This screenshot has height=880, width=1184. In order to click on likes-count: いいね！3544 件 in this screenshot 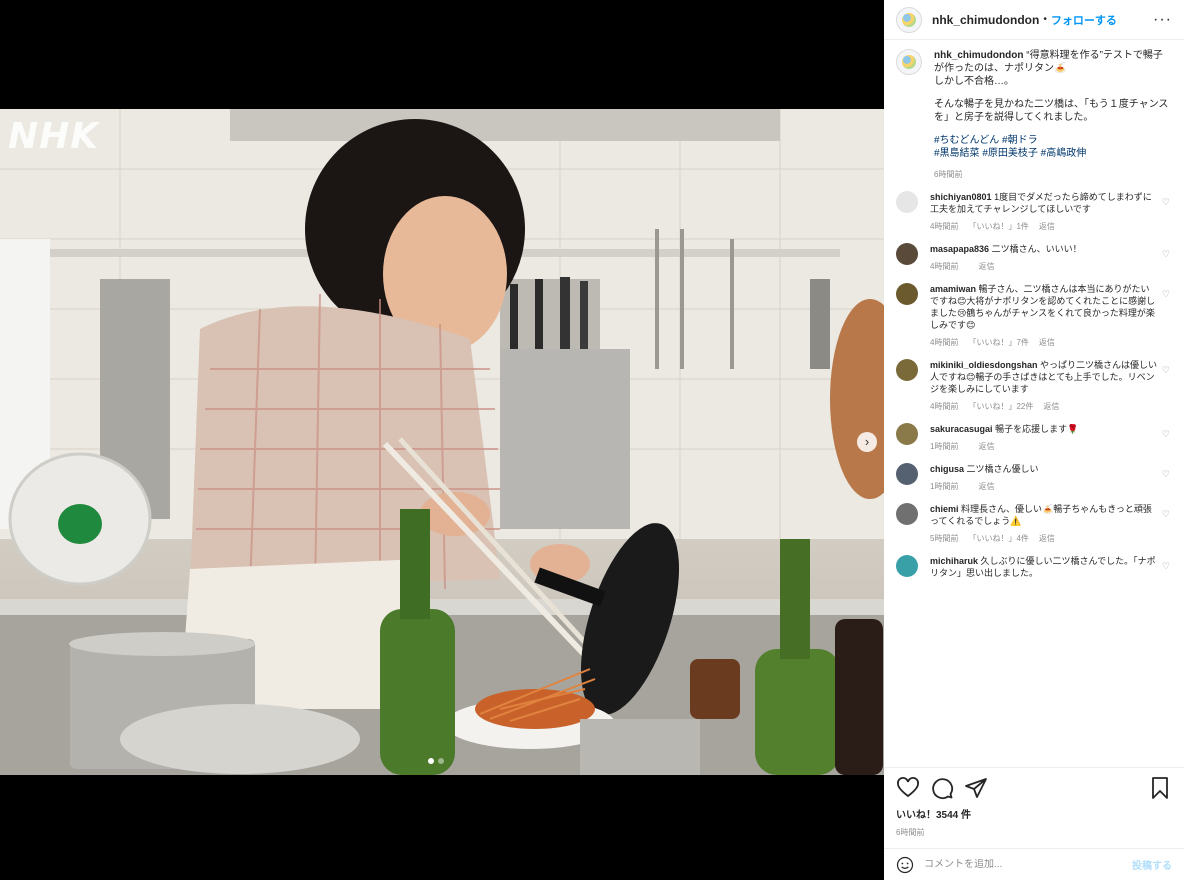, I will do `click(1034, 813)`.